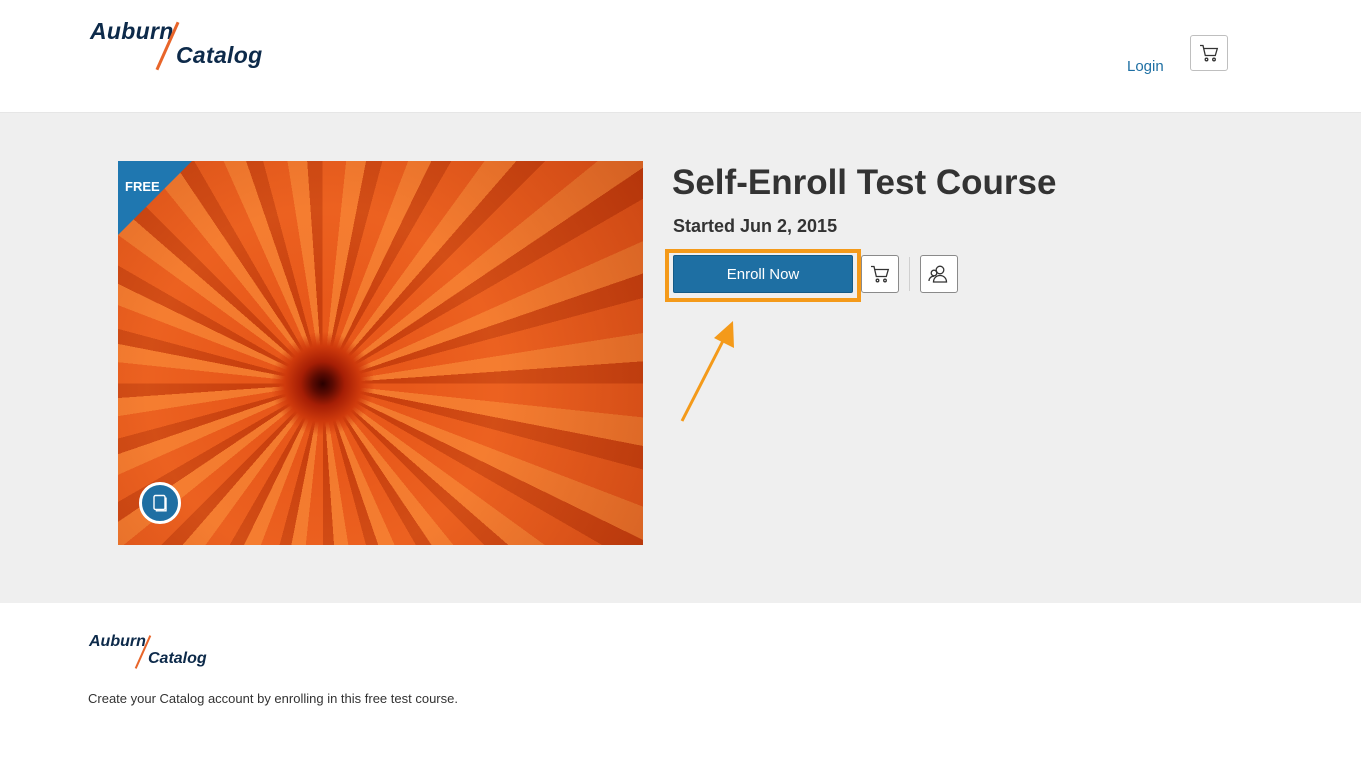 The width and height of the screenshot is (1361, 757). I want to click on login-link: Login, so click(1145, 66).